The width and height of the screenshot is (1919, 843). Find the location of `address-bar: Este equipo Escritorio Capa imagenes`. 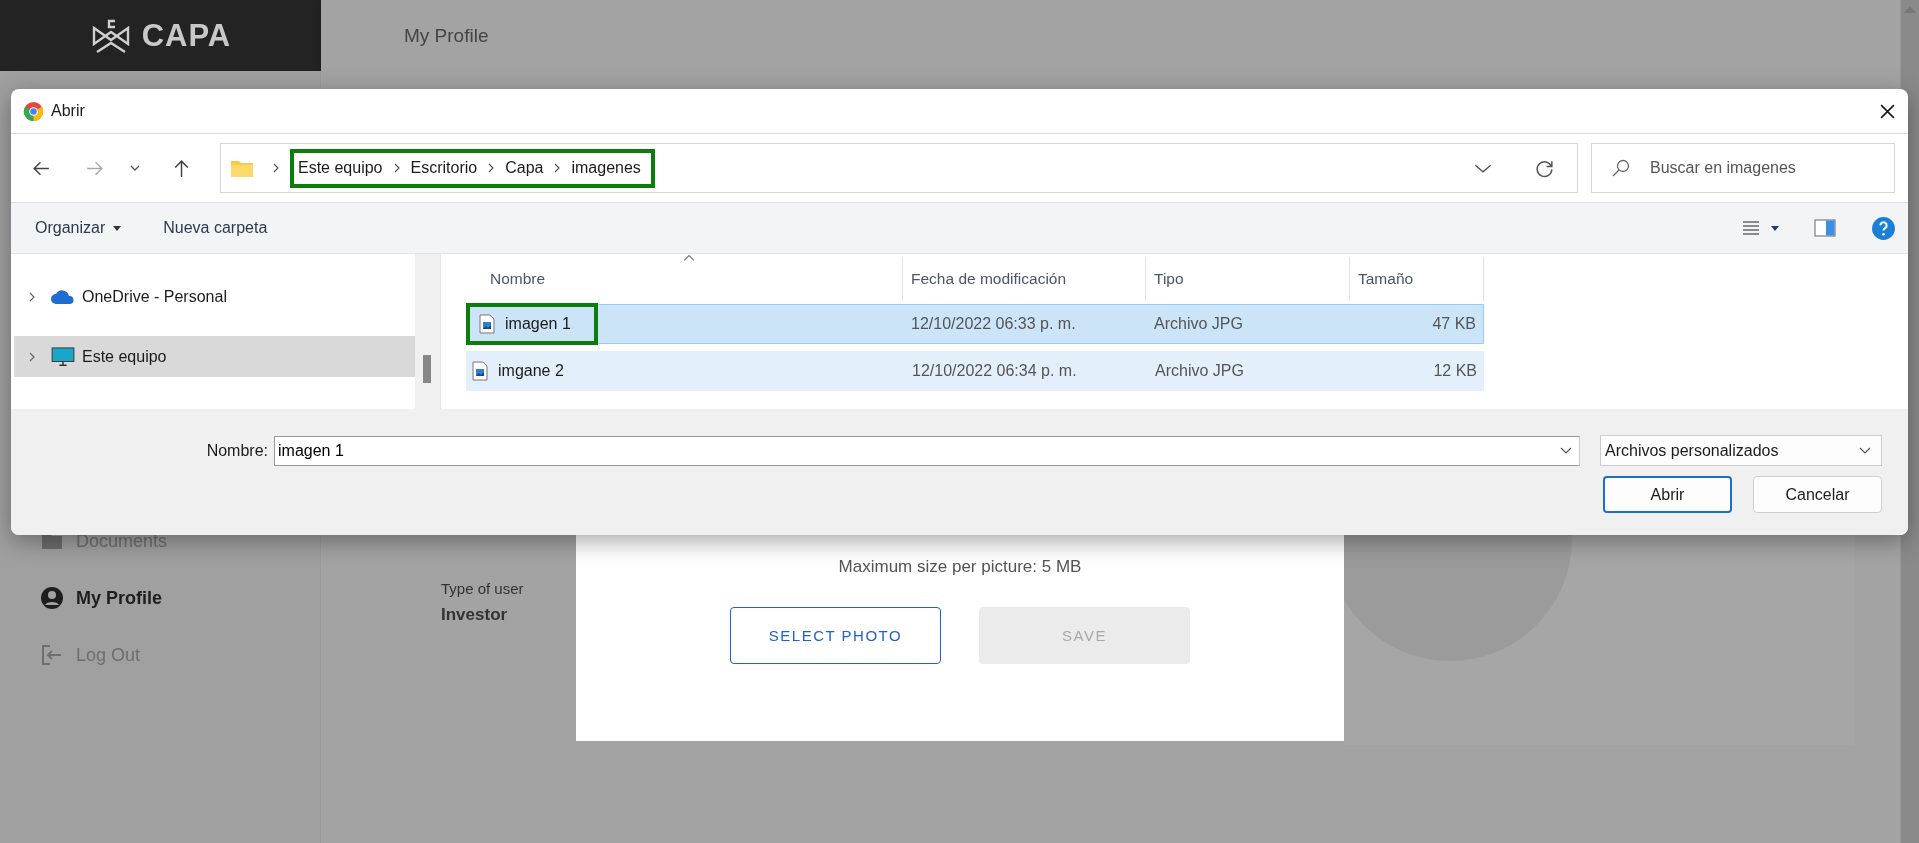

address-bar: Este equipo Escritorio Capa imagenes is located at coordinates (899, 168).